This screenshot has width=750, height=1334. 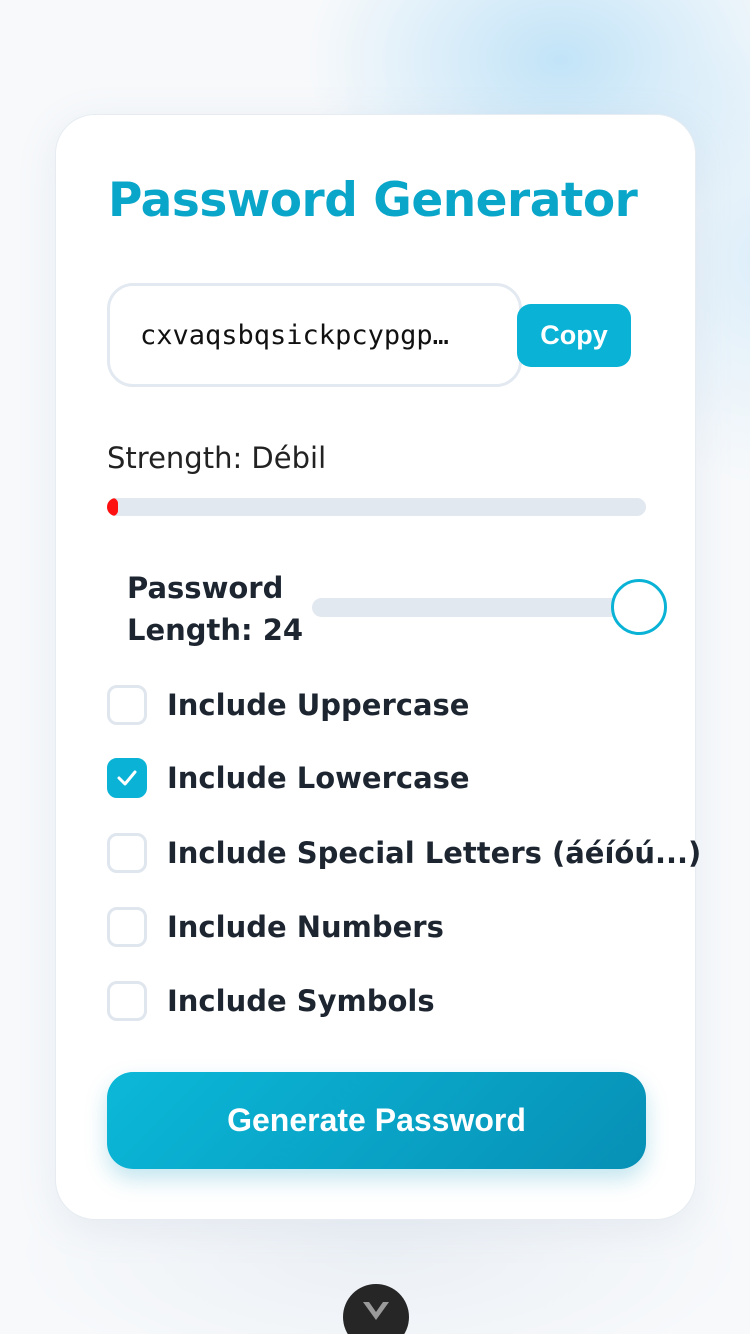 I want to click on option-special-letters: Include Special Letters (áéíóú...), so click(x=404, y=853).